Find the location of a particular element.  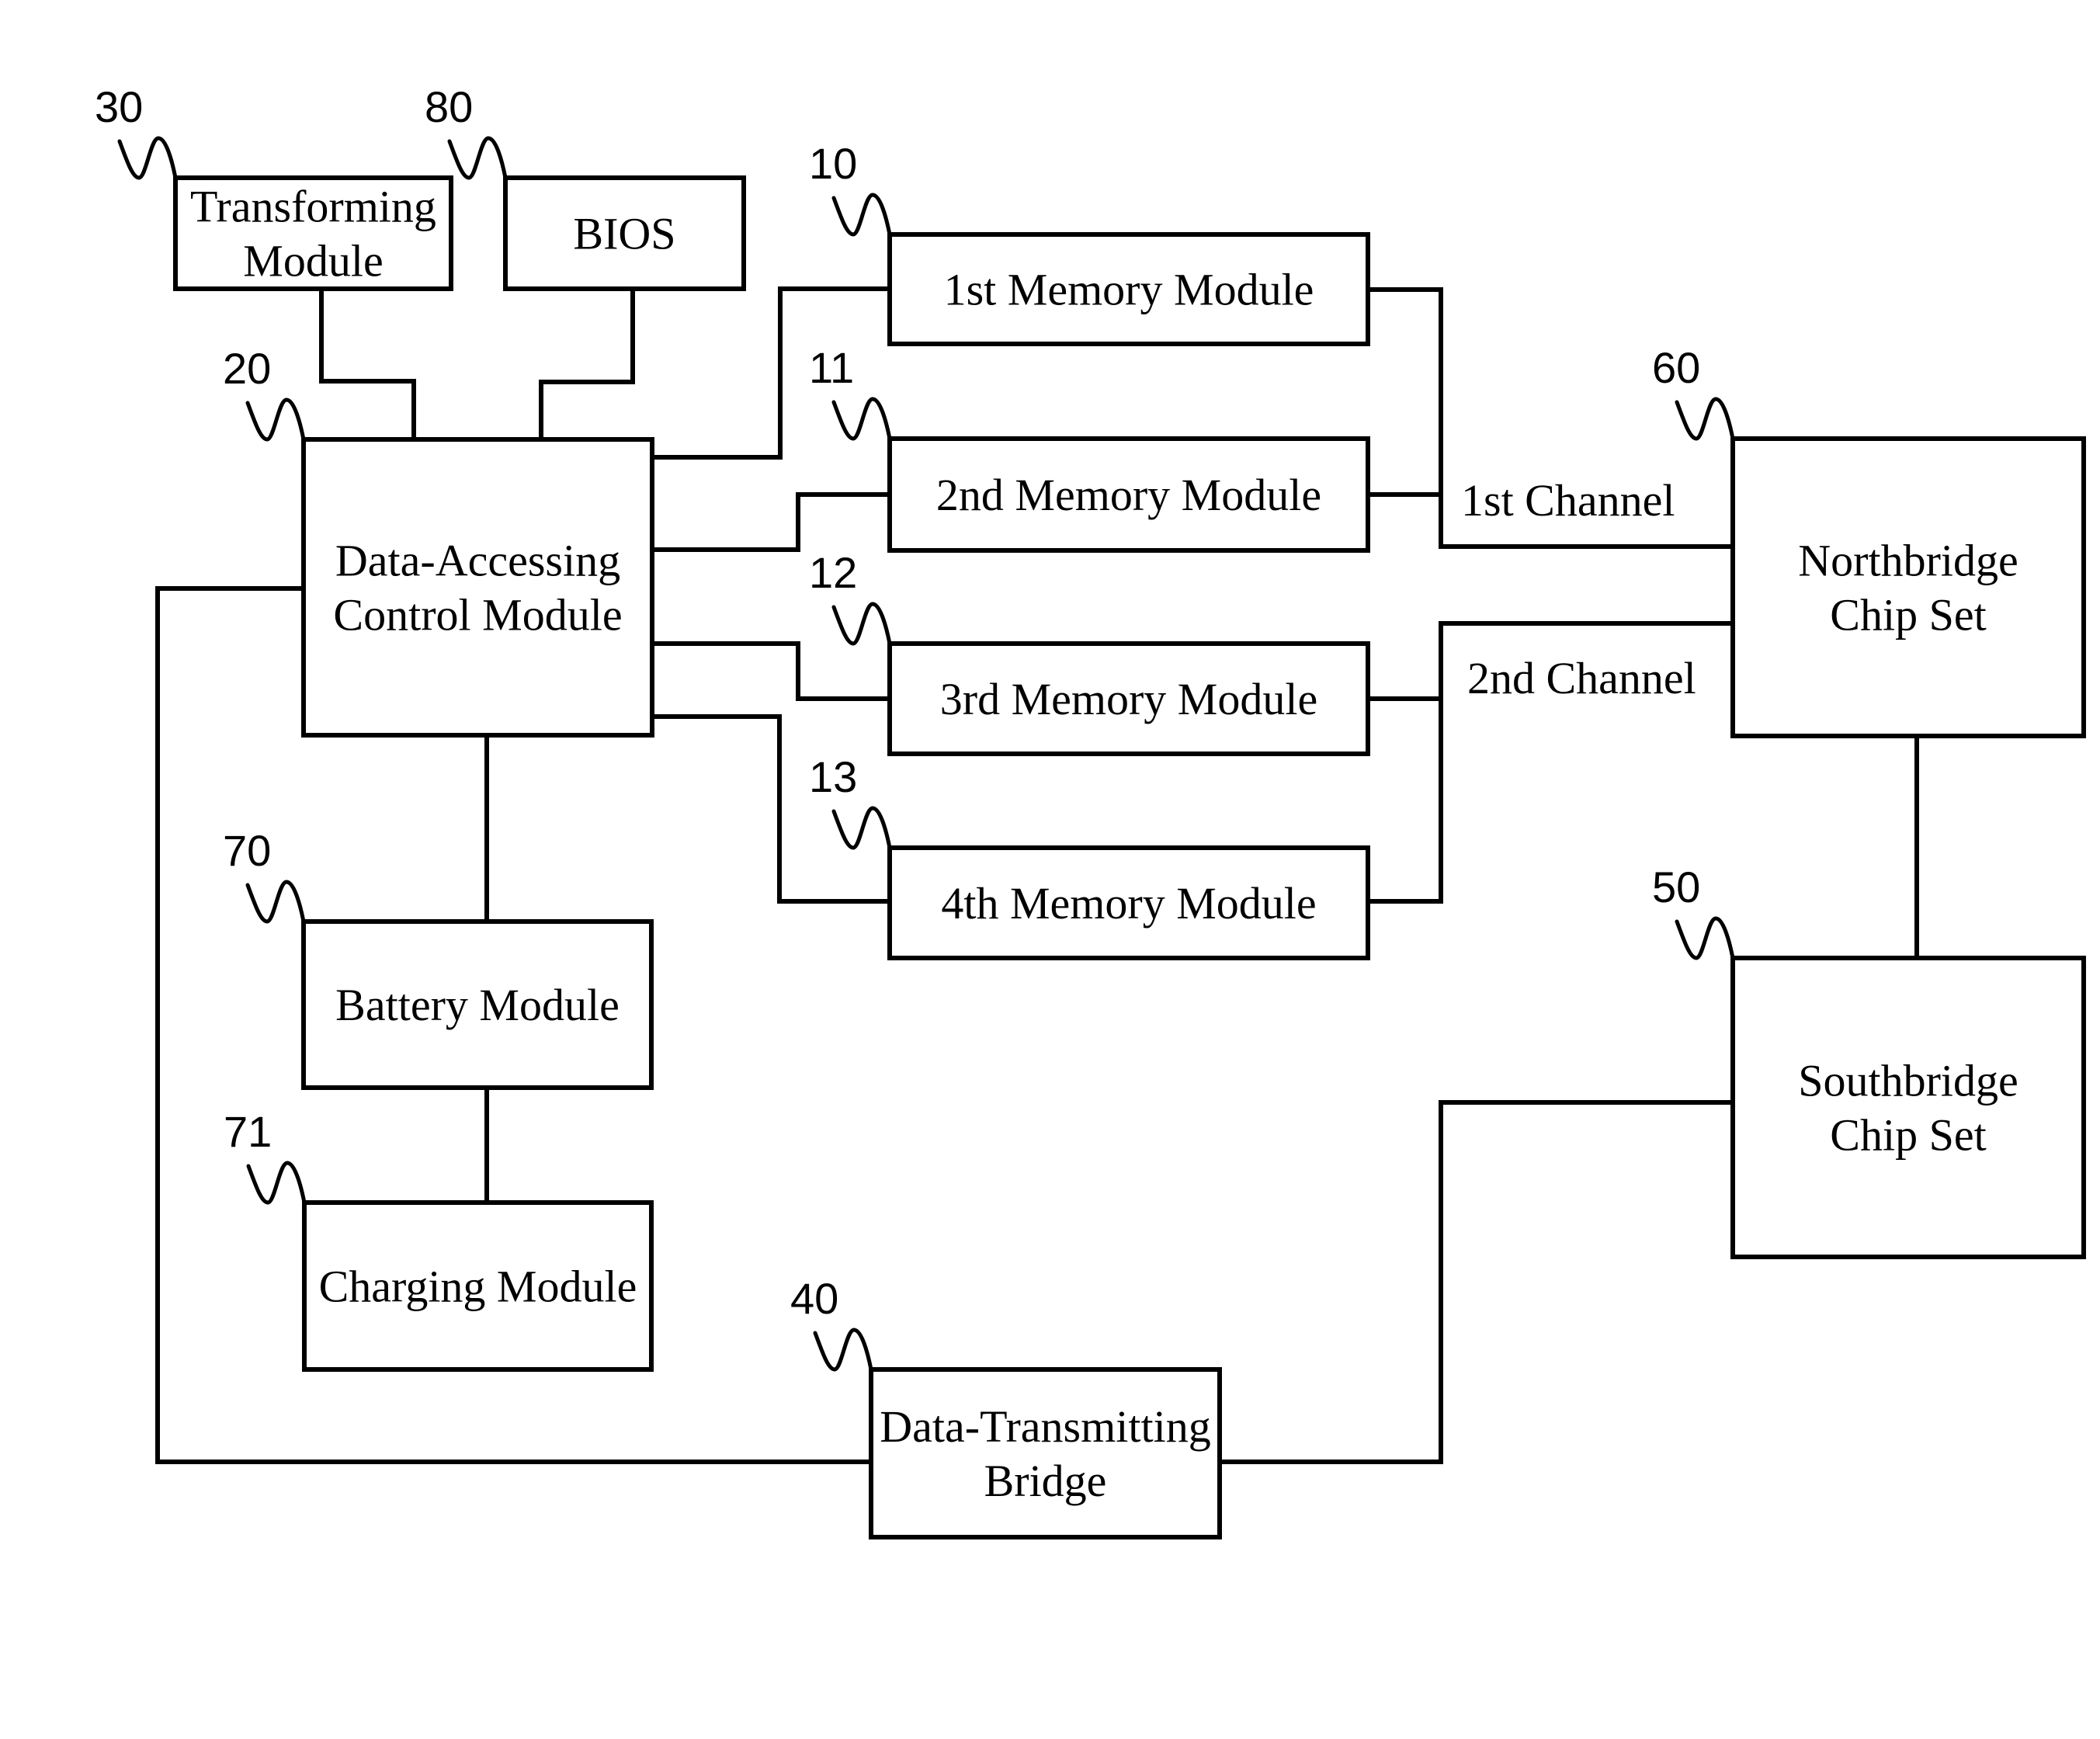

block-label-dac: Data-Accessing is located at coordinates (477, 561).